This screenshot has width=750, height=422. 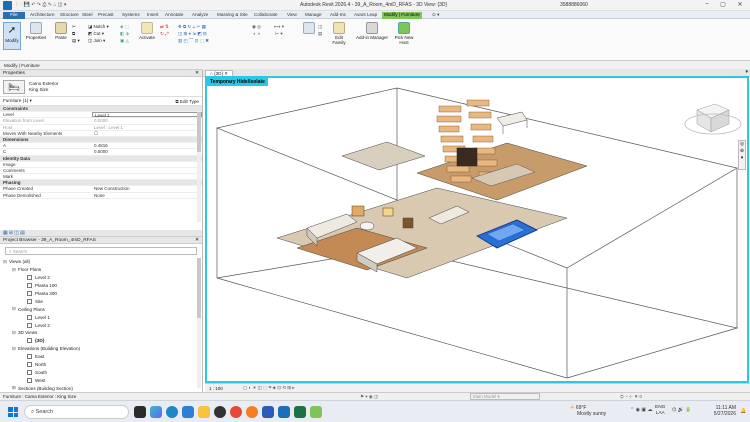 What do you see at coordinates (102, 341) in the screenshot?
I see `browser-tree-item: {3D}` at bounding box center [102, 341].